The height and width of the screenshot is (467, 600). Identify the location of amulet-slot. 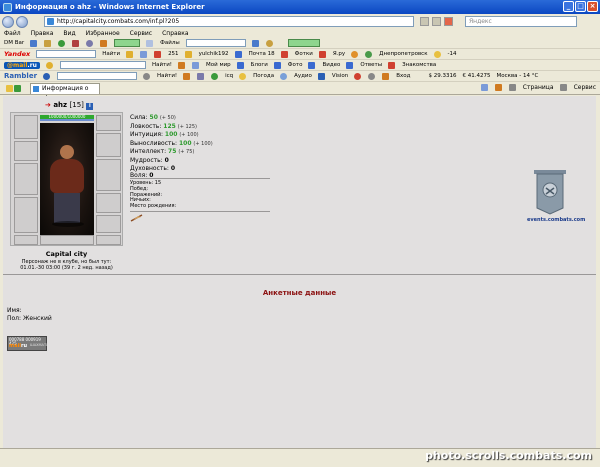
(26, 151).